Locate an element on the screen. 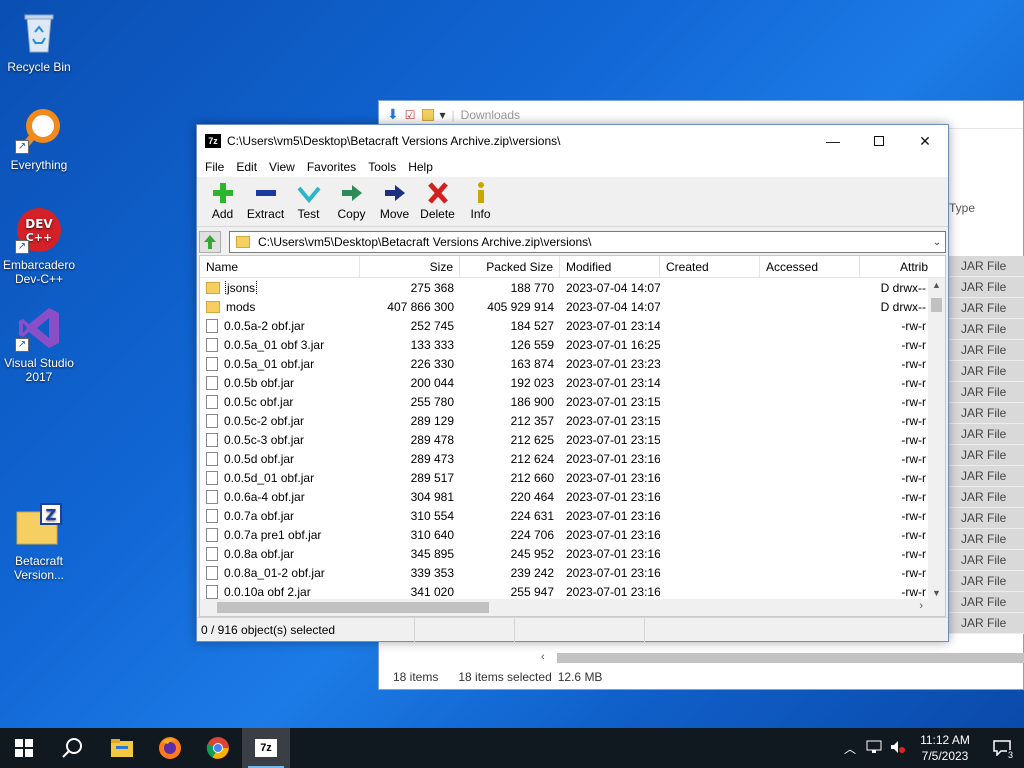  desktop-icon-devcpp: DEV C++ ↗ Embarcadero Dev-C++ is located at coordinates (39, 246).